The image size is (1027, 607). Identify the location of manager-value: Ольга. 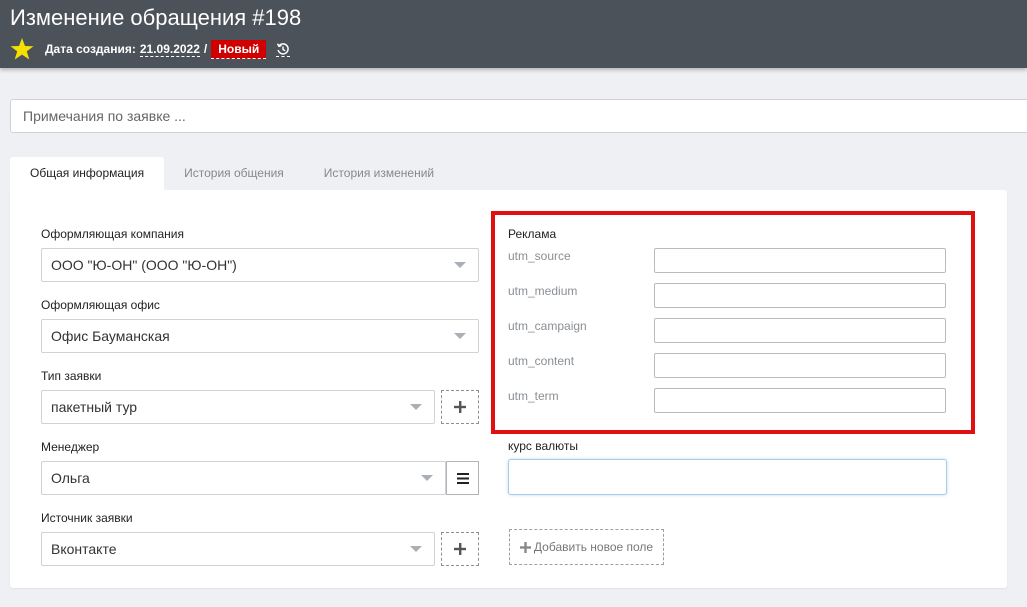
(70, 478).